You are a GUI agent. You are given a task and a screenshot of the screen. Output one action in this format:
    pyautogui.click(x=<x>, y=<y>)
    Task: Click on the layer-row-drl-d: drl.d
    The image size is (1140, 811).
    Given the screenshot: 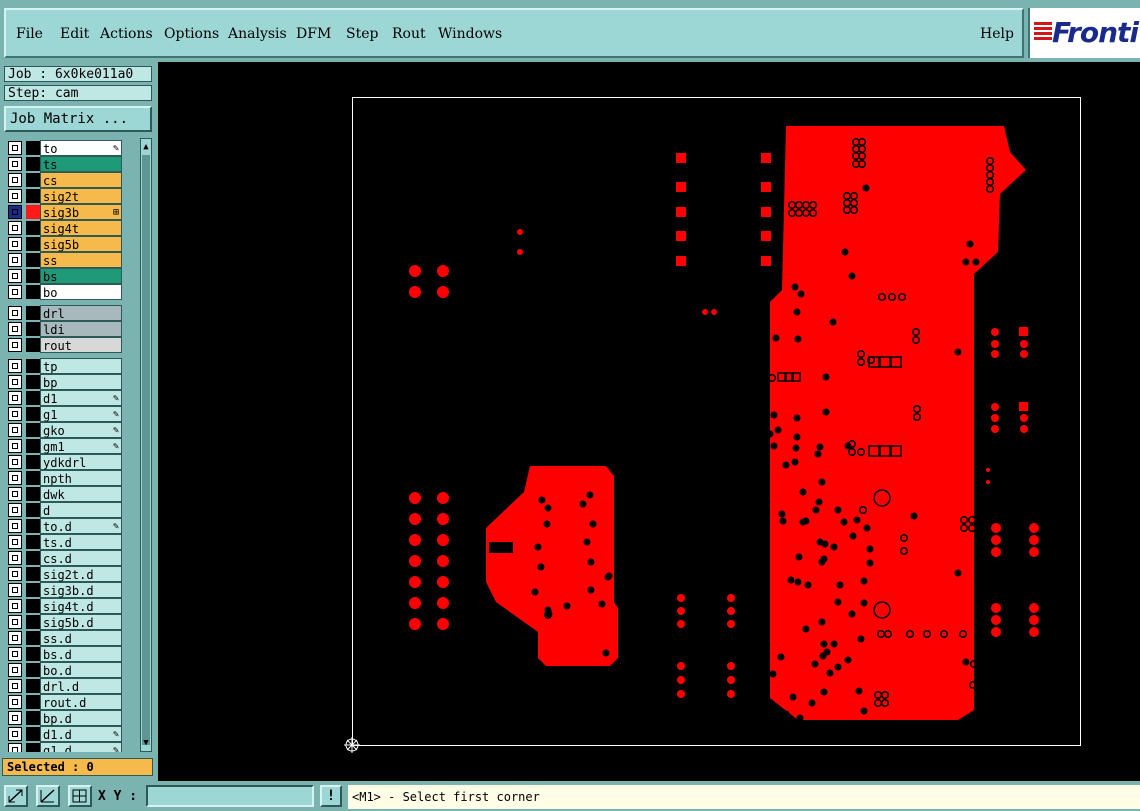 What is the action you would take?
    pyautogui.click(x=70, y=686)
    